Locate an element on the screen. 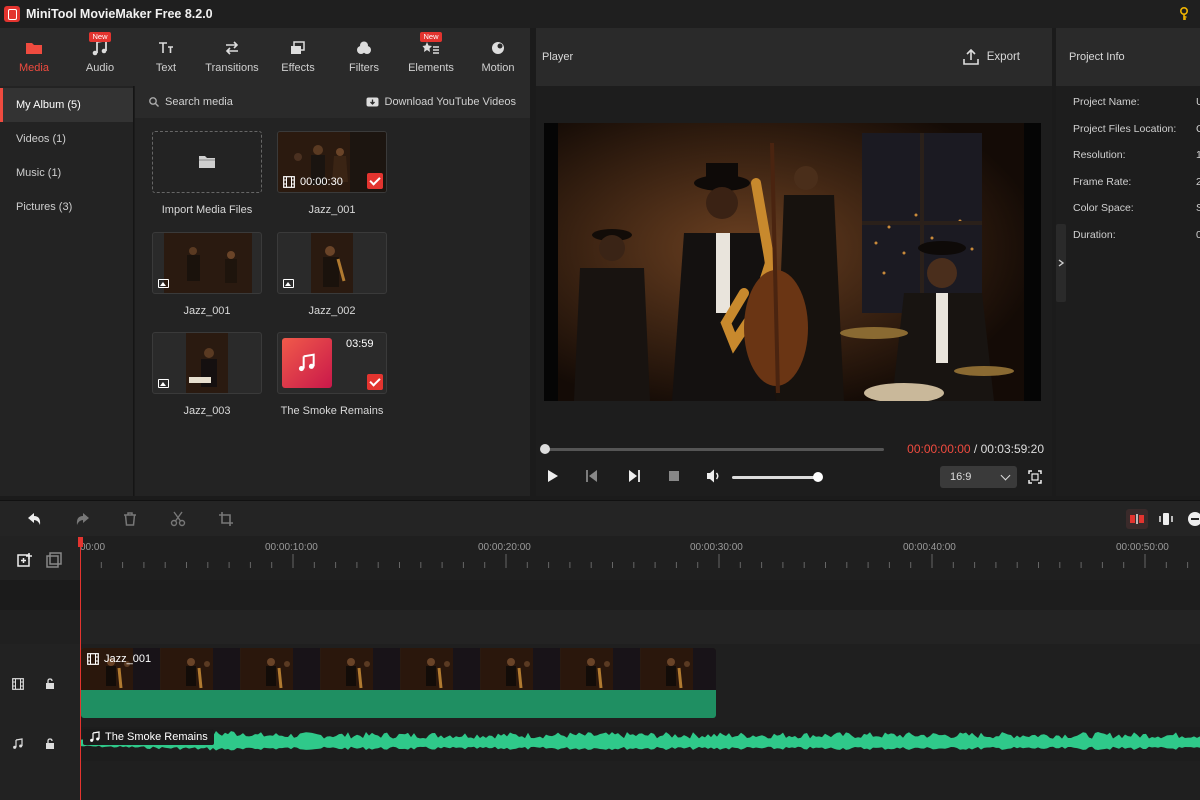 Image resolution: width=1200 pixels, height=800 pixels. motion-icon is located at coordinates (498, 48).